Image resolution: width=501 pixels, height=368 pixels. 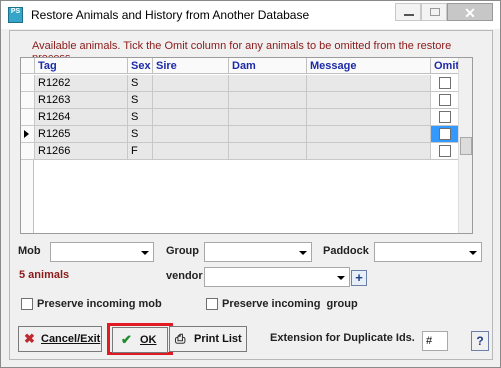 What do you see at coordinates (191, 66) in the screenshot?
I see `column-header-sire: Sire` at bounding box center [191, 66].